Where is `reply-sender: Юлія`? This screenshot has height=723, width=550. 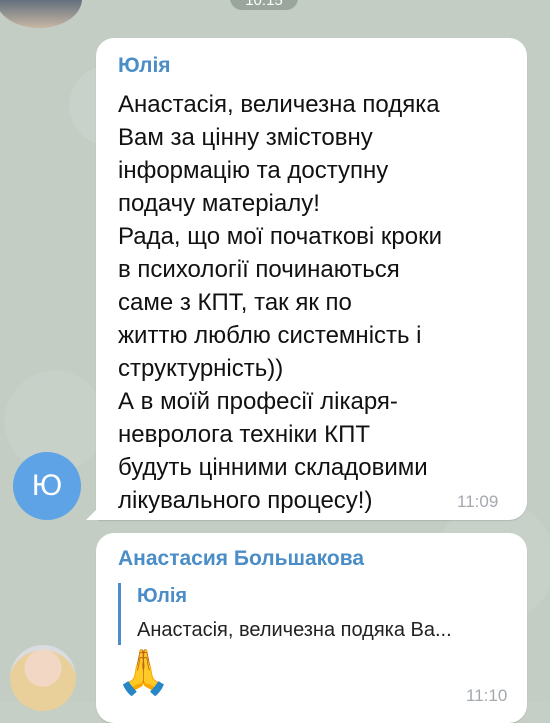
reply-sender: Юлія is located at coordinates (162, 596).